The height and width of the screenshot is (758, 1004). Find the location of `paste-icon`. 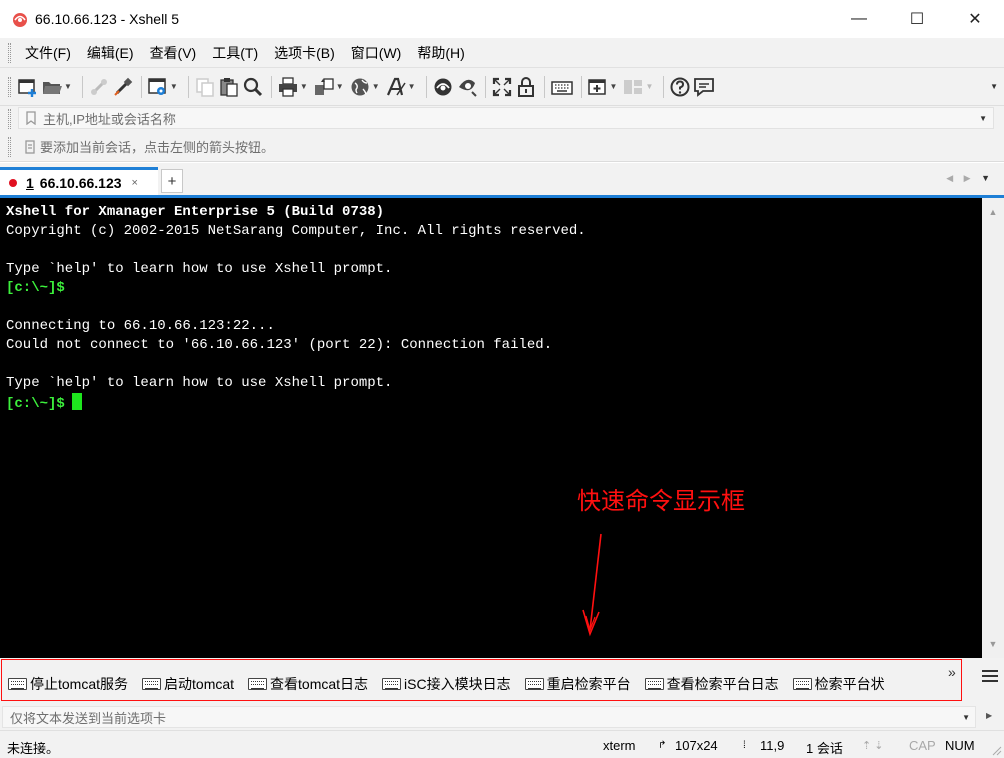

paste-icon is located at coordinates (229, 87).